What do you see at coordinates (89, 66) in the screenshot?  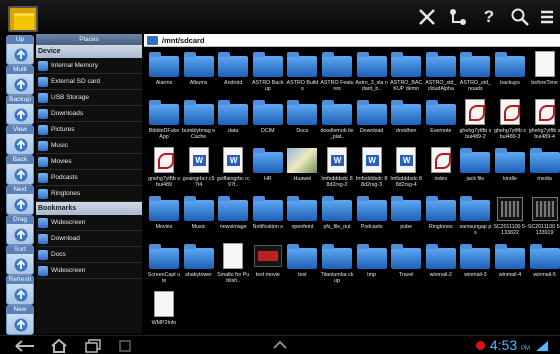 I see `sidebar-item-internal-memory: Internal Memory` at bounding box center [89, 66].